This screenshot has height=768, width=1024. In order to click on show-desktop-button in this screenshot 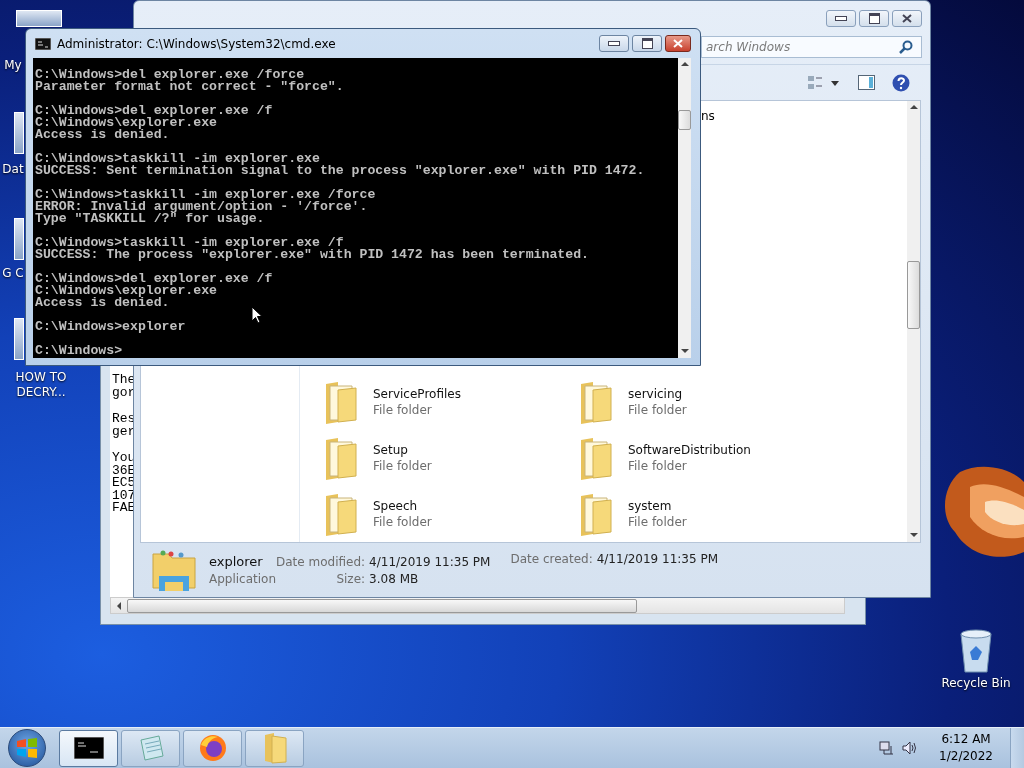, I will do `click(1017, 748)`.